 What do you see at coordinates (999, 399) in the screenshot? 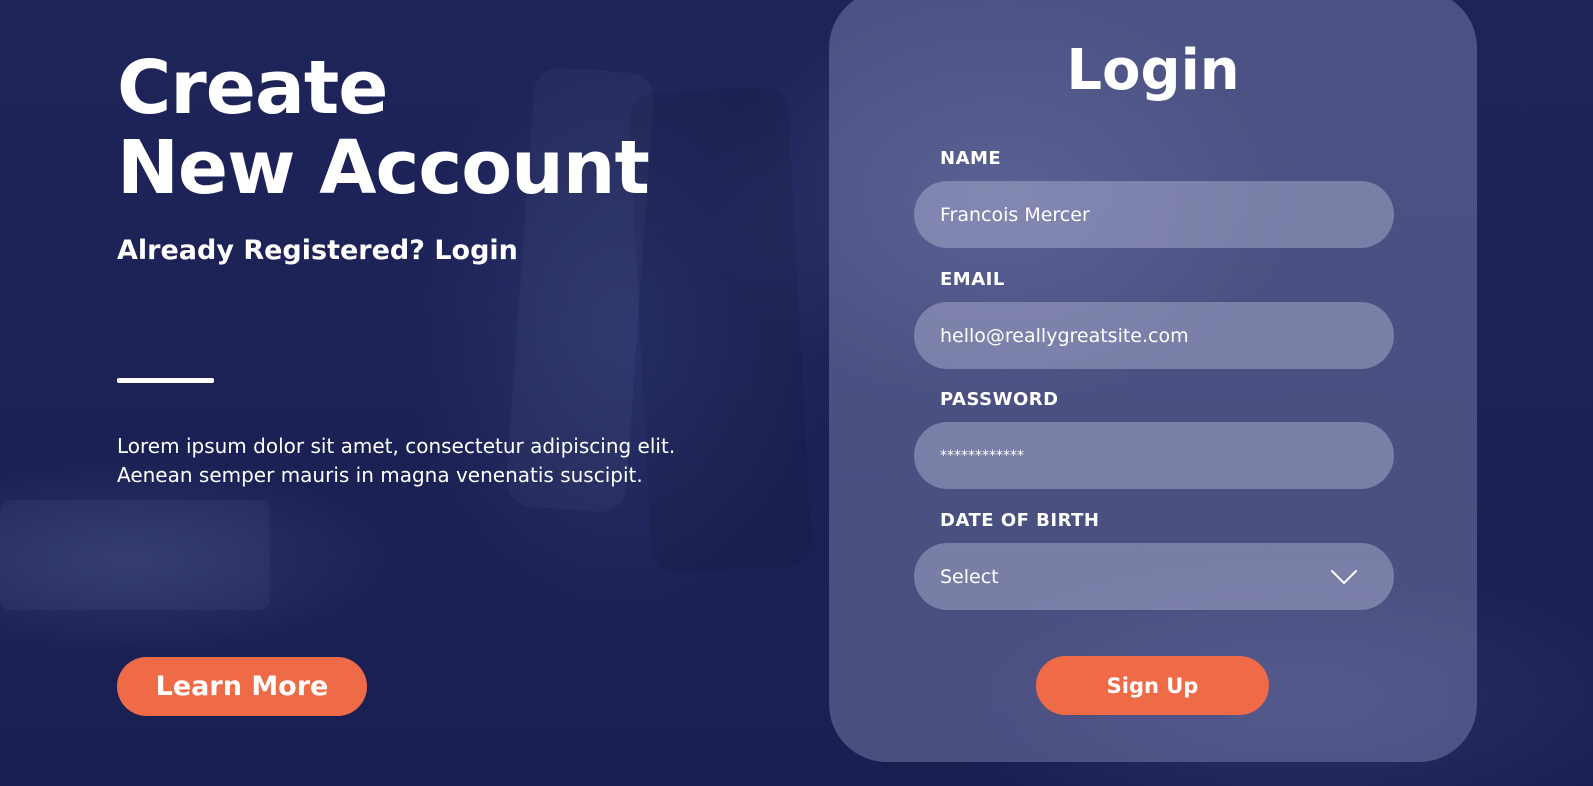
I see `password-field-label: PASSWORD` at bounding box center [999, 399].